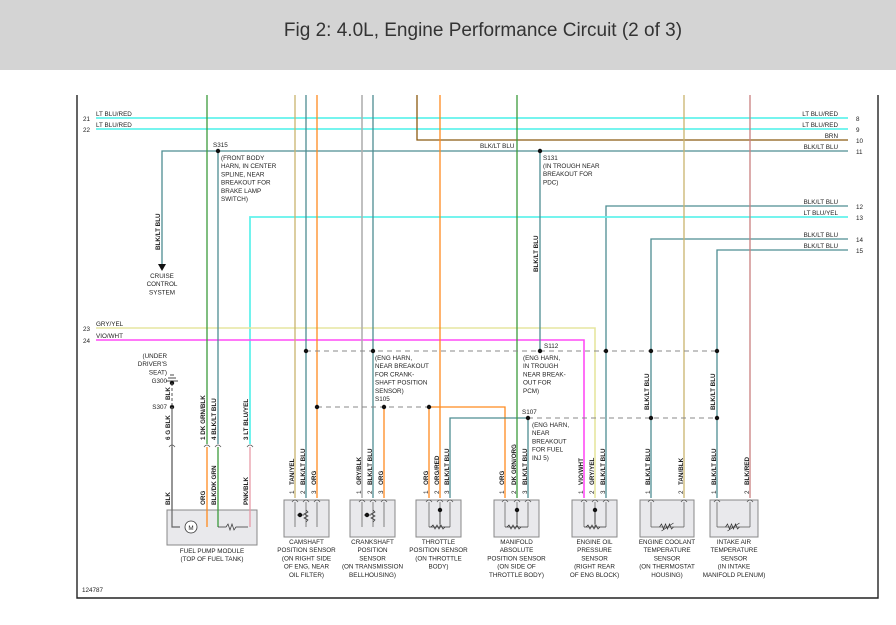 The width and height of the screenshot is (896, 625). I want to click on cmp-wiper-dot, so click(300, 515).